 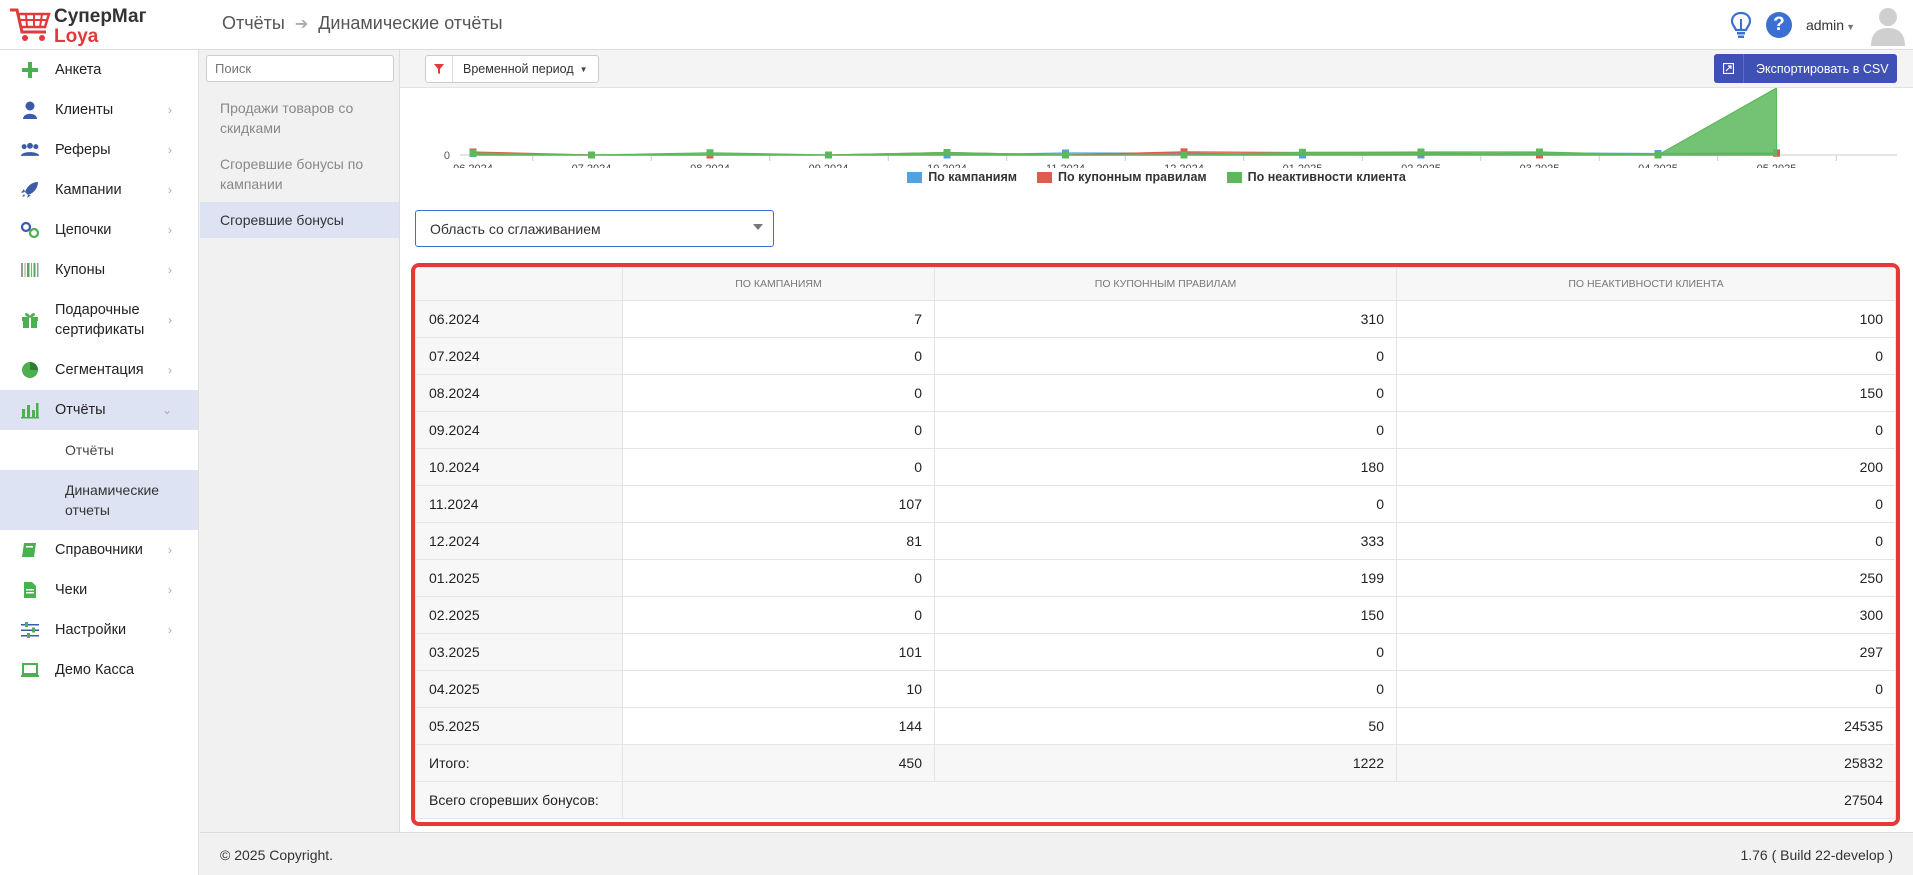 What do you see at coordinates (89, 450) in the screenshot?
I see `sidebar-subitem-label: Отчёты` at bounding box center [89, 450].